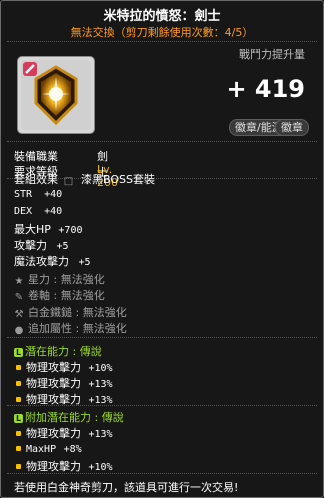  I want to click on stat-label: STR, so click(23, 194).